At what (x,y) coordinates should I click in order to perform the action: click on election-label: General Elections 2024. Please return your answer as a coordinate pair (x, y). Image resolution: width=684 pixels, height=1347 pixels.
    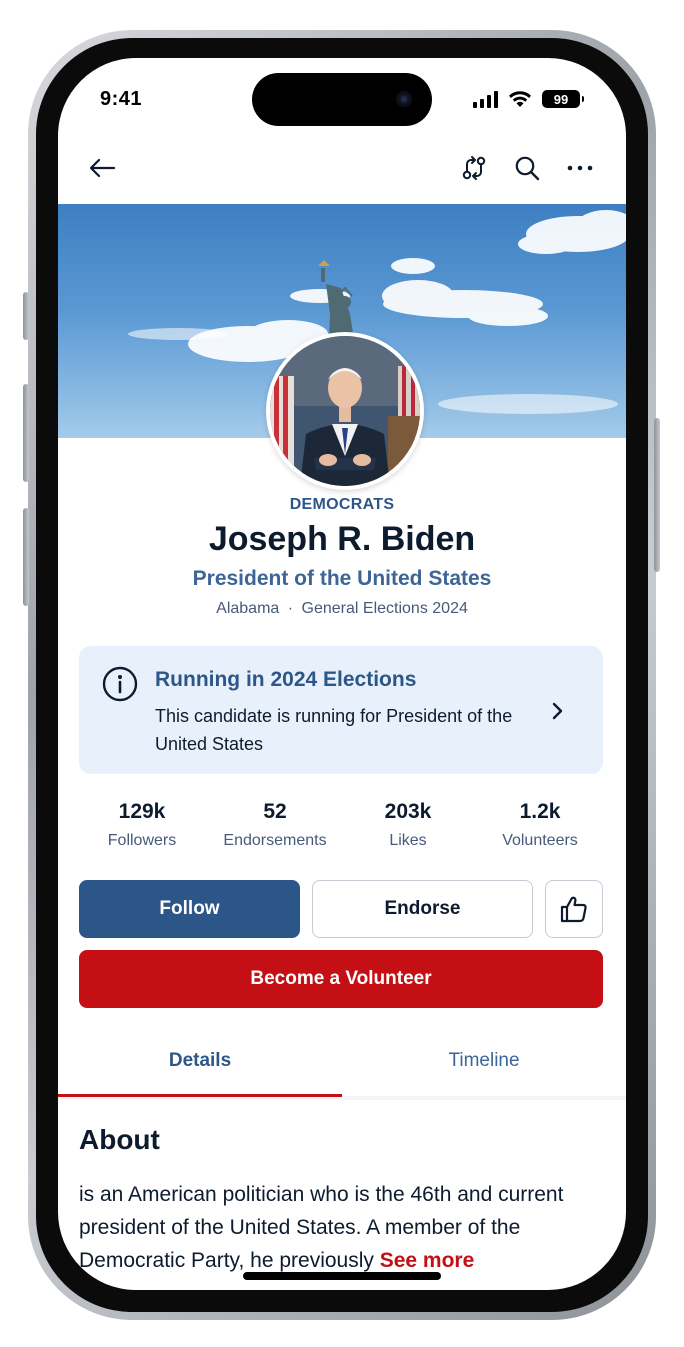
    Looking at the image, I should click on (384, 608).